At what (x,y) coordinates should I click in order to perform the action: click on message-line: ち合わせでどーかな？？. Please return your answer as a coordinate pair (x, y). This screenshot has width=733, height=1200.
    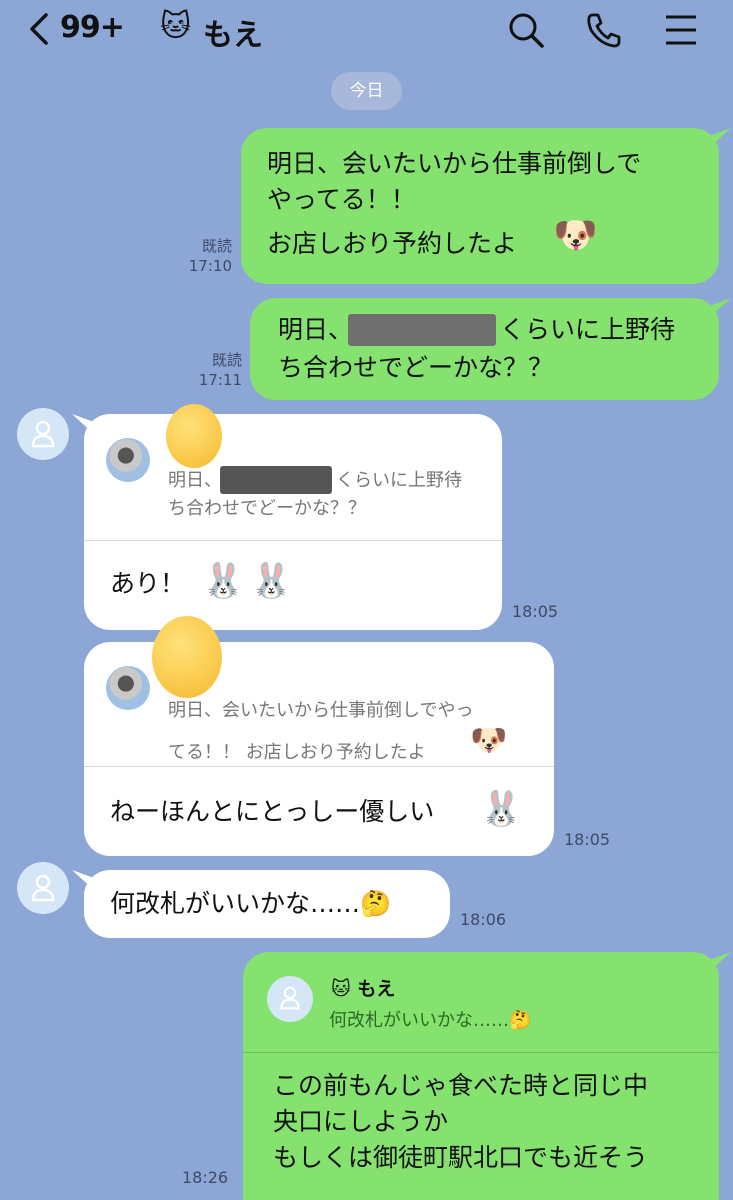
    Looking at the image, I should click on (416, 367).